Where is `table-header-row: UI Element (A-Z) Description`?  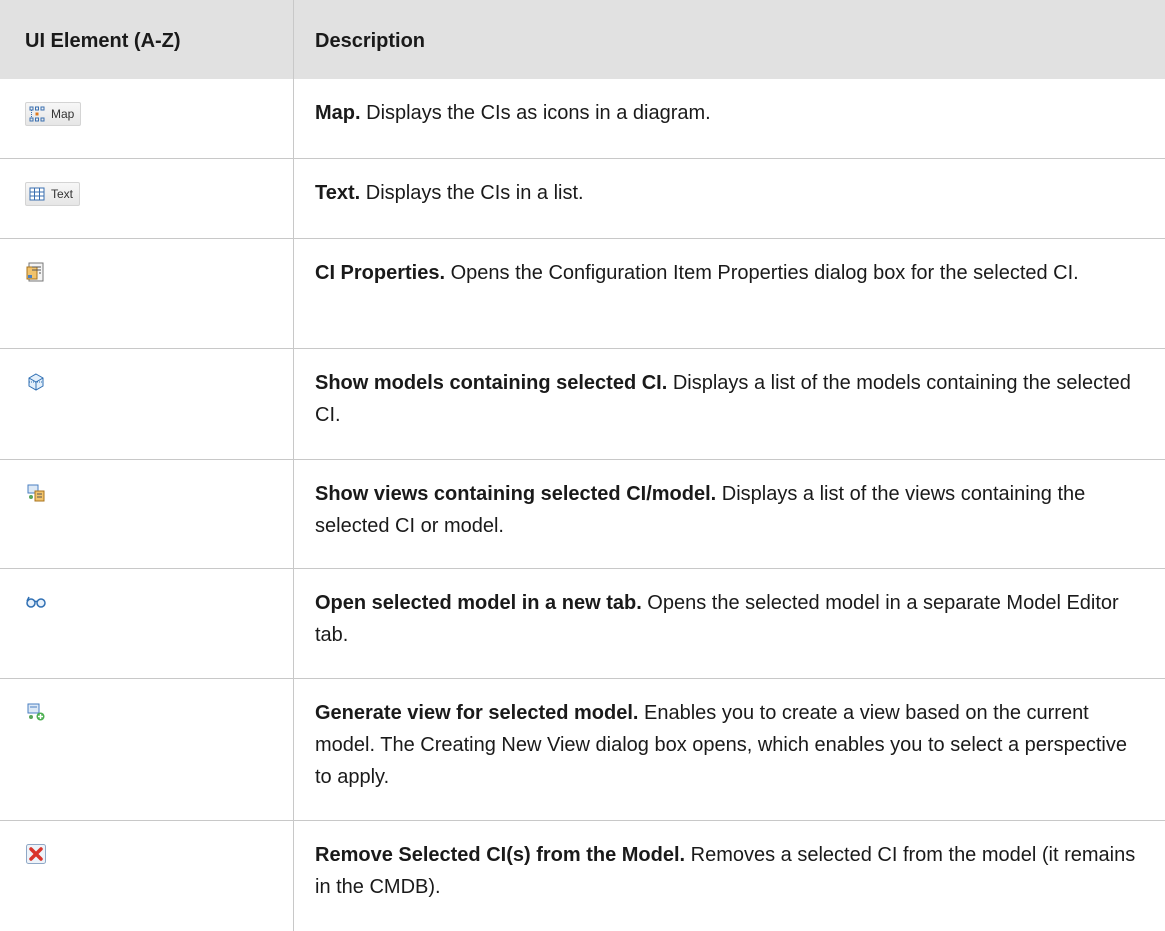
table-header-row: UI Element (A-Z) Description is located at coordinates (582, 39).